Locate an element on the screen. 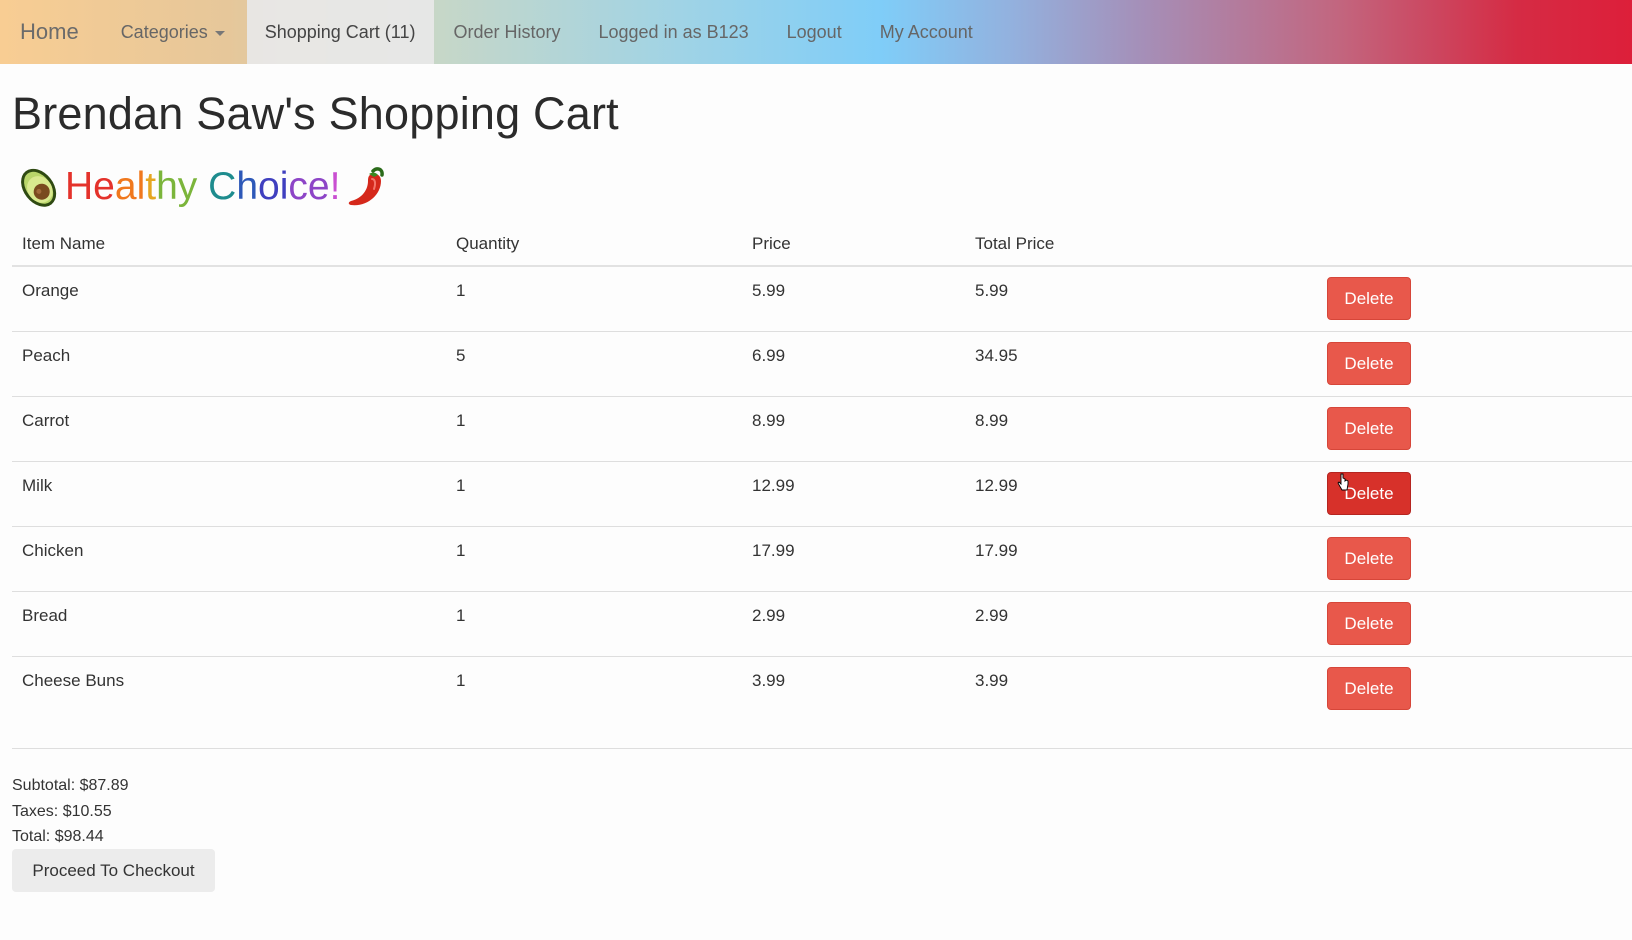  item-quantity: 5 is located at coordinates (461, 355).